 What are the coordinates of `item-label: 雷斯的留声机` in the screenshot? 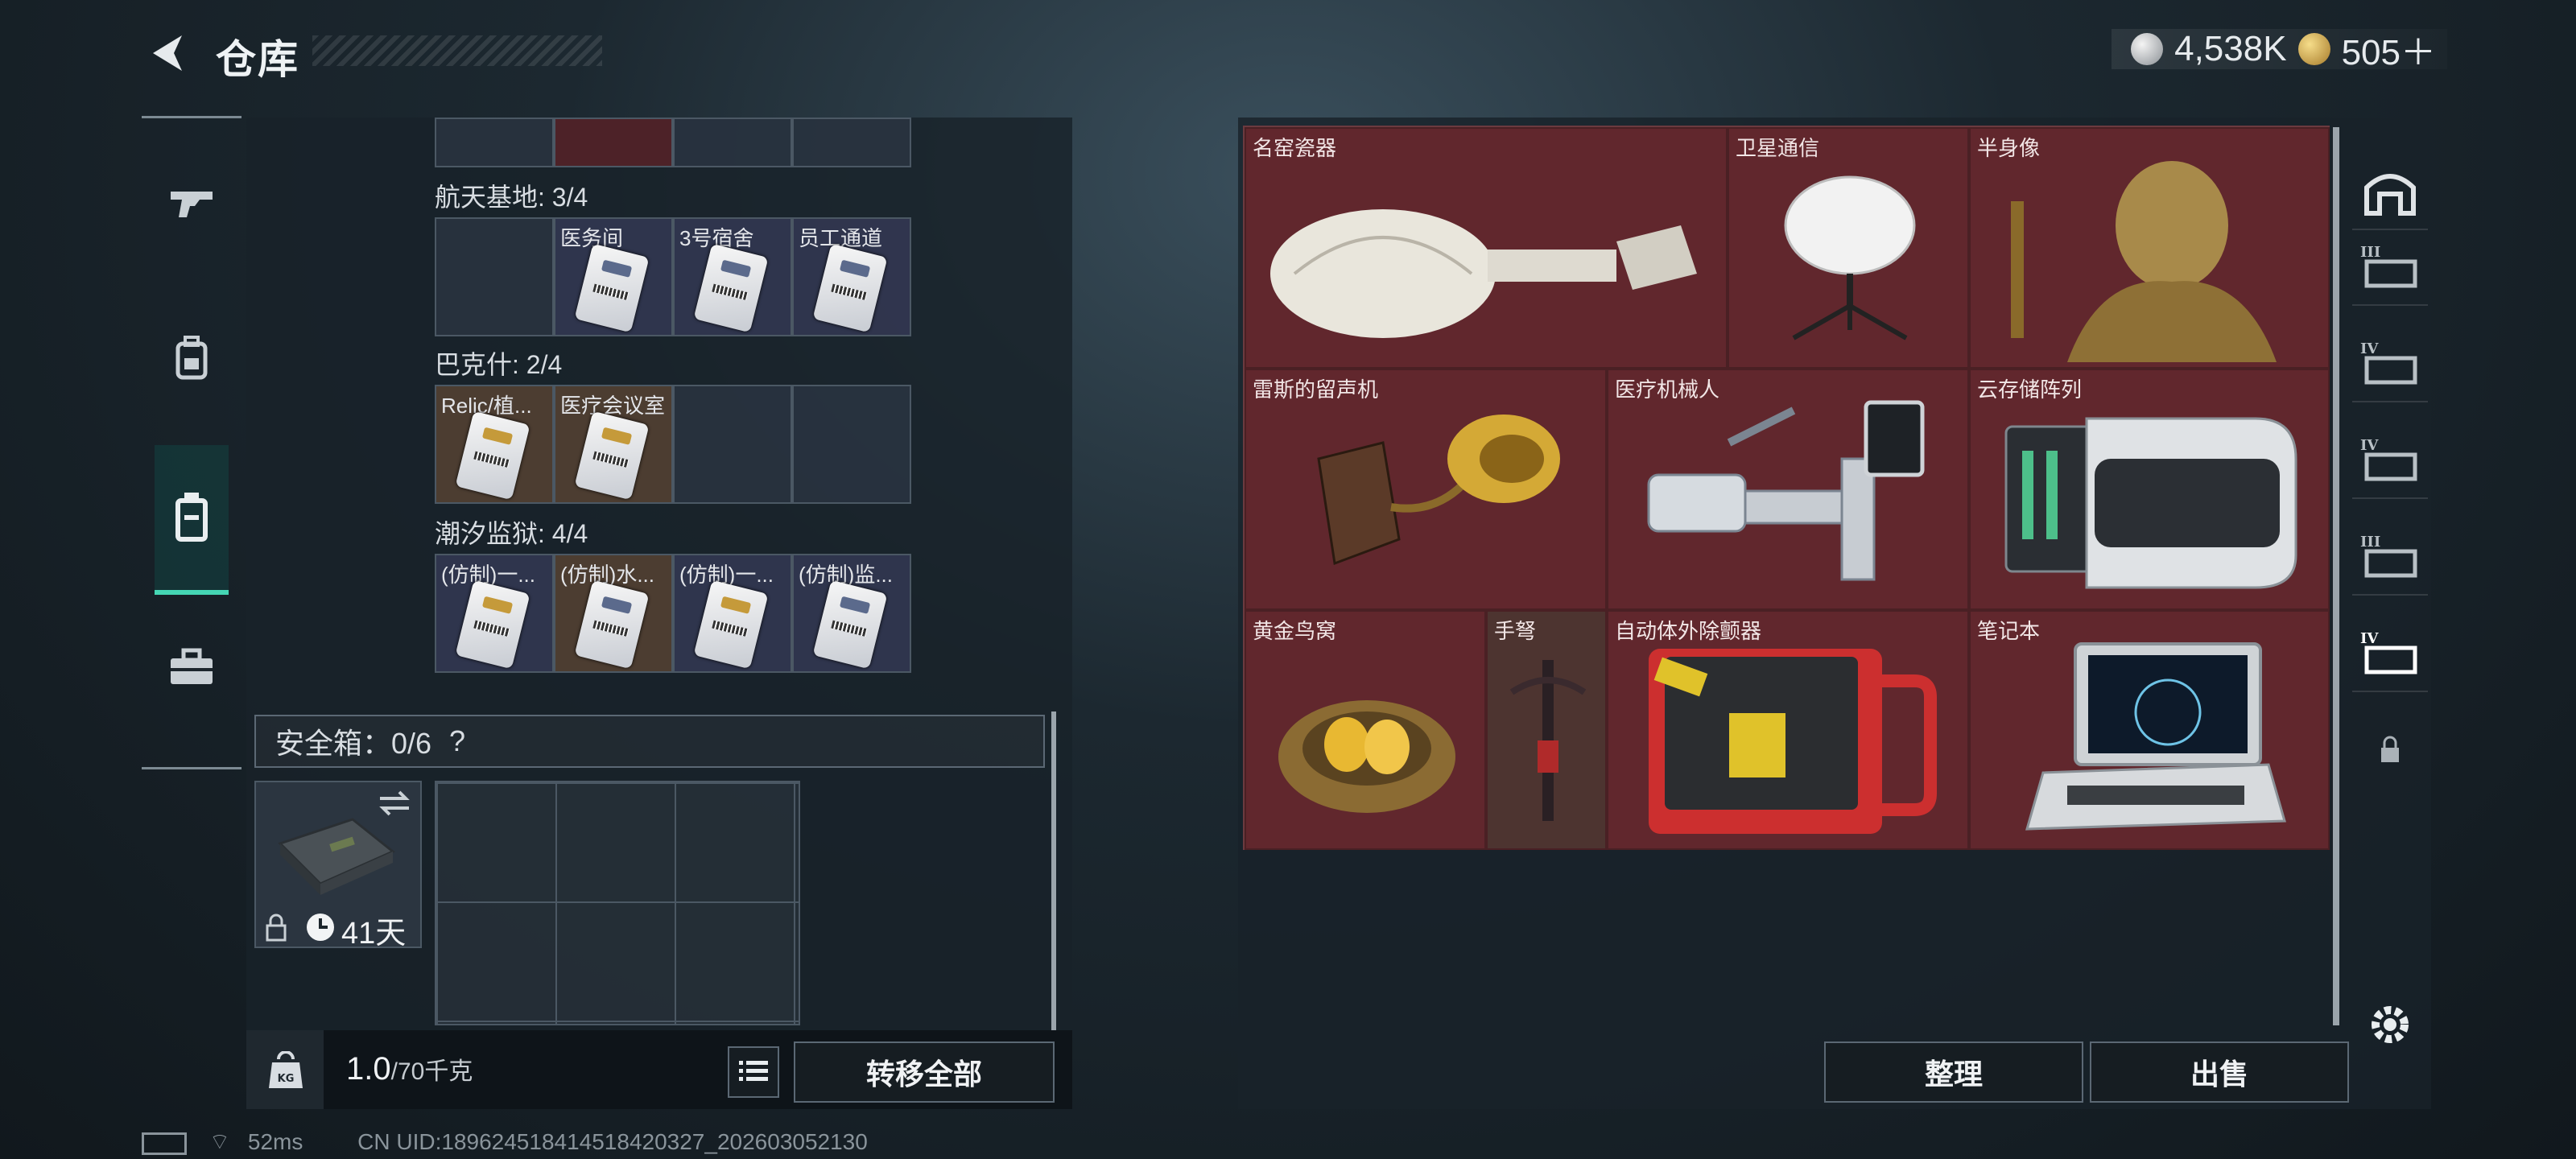 It's located at (1316, 389).